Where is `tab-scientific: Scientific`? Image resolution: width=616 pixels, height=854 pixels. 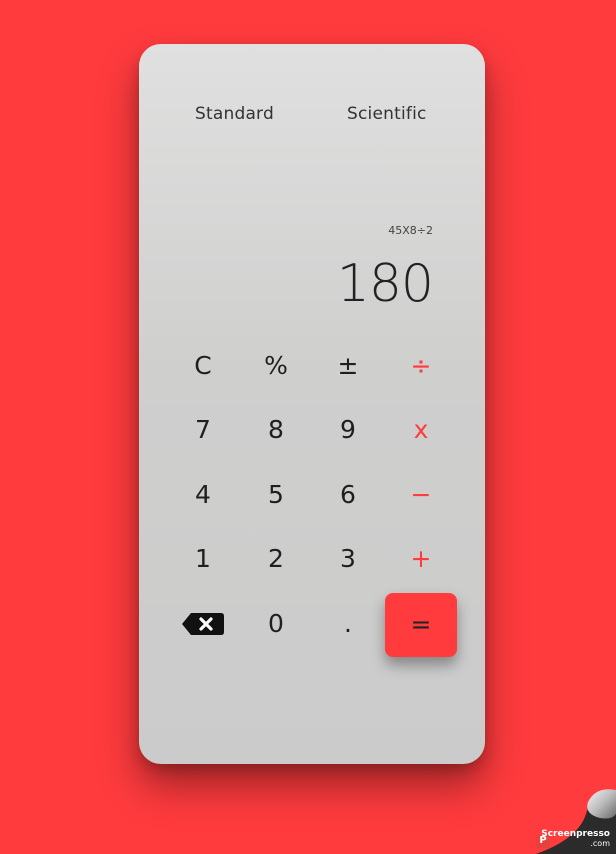
tab-scientific: Scientific is located at coordinates (387, 114).